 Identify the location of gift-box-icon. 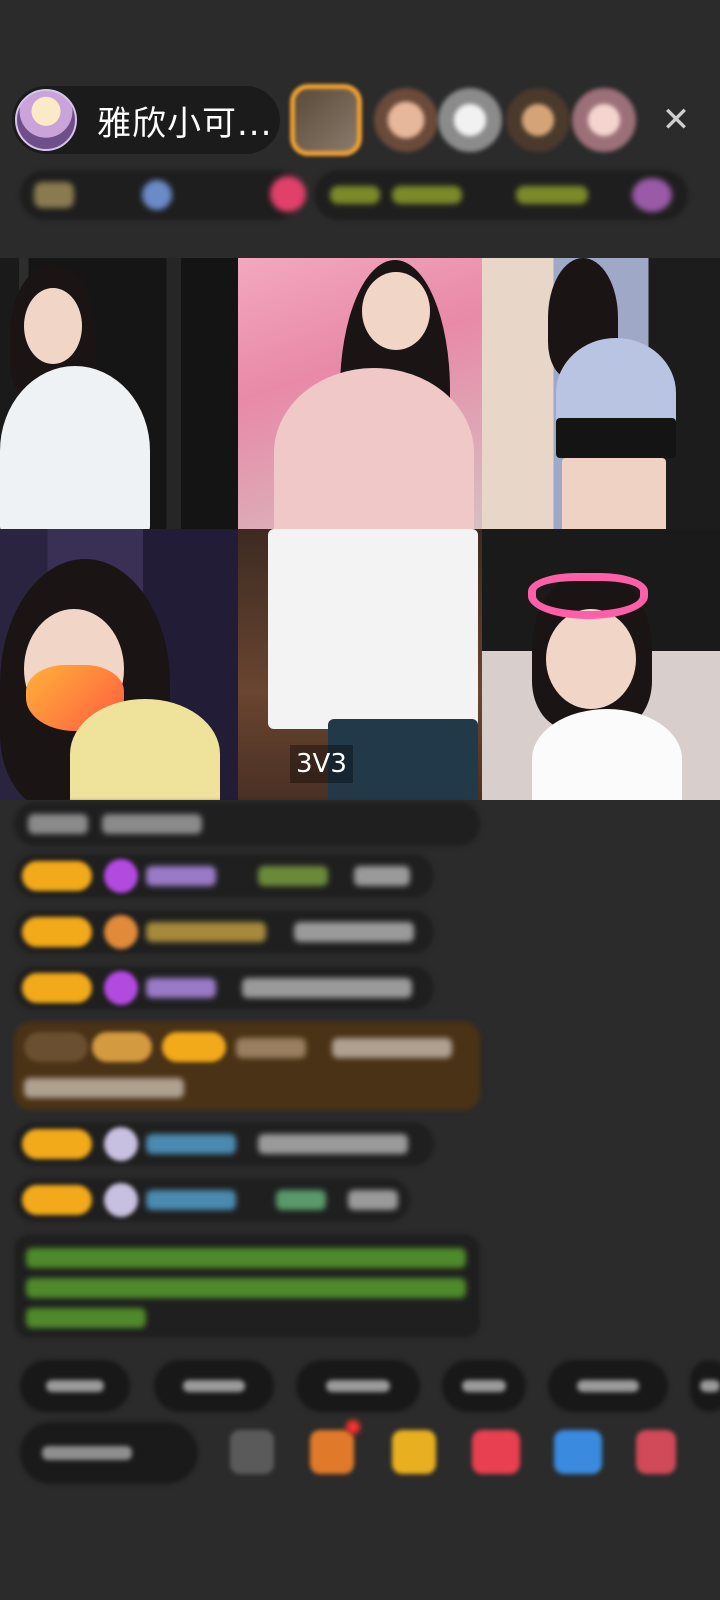
(414, 1452).